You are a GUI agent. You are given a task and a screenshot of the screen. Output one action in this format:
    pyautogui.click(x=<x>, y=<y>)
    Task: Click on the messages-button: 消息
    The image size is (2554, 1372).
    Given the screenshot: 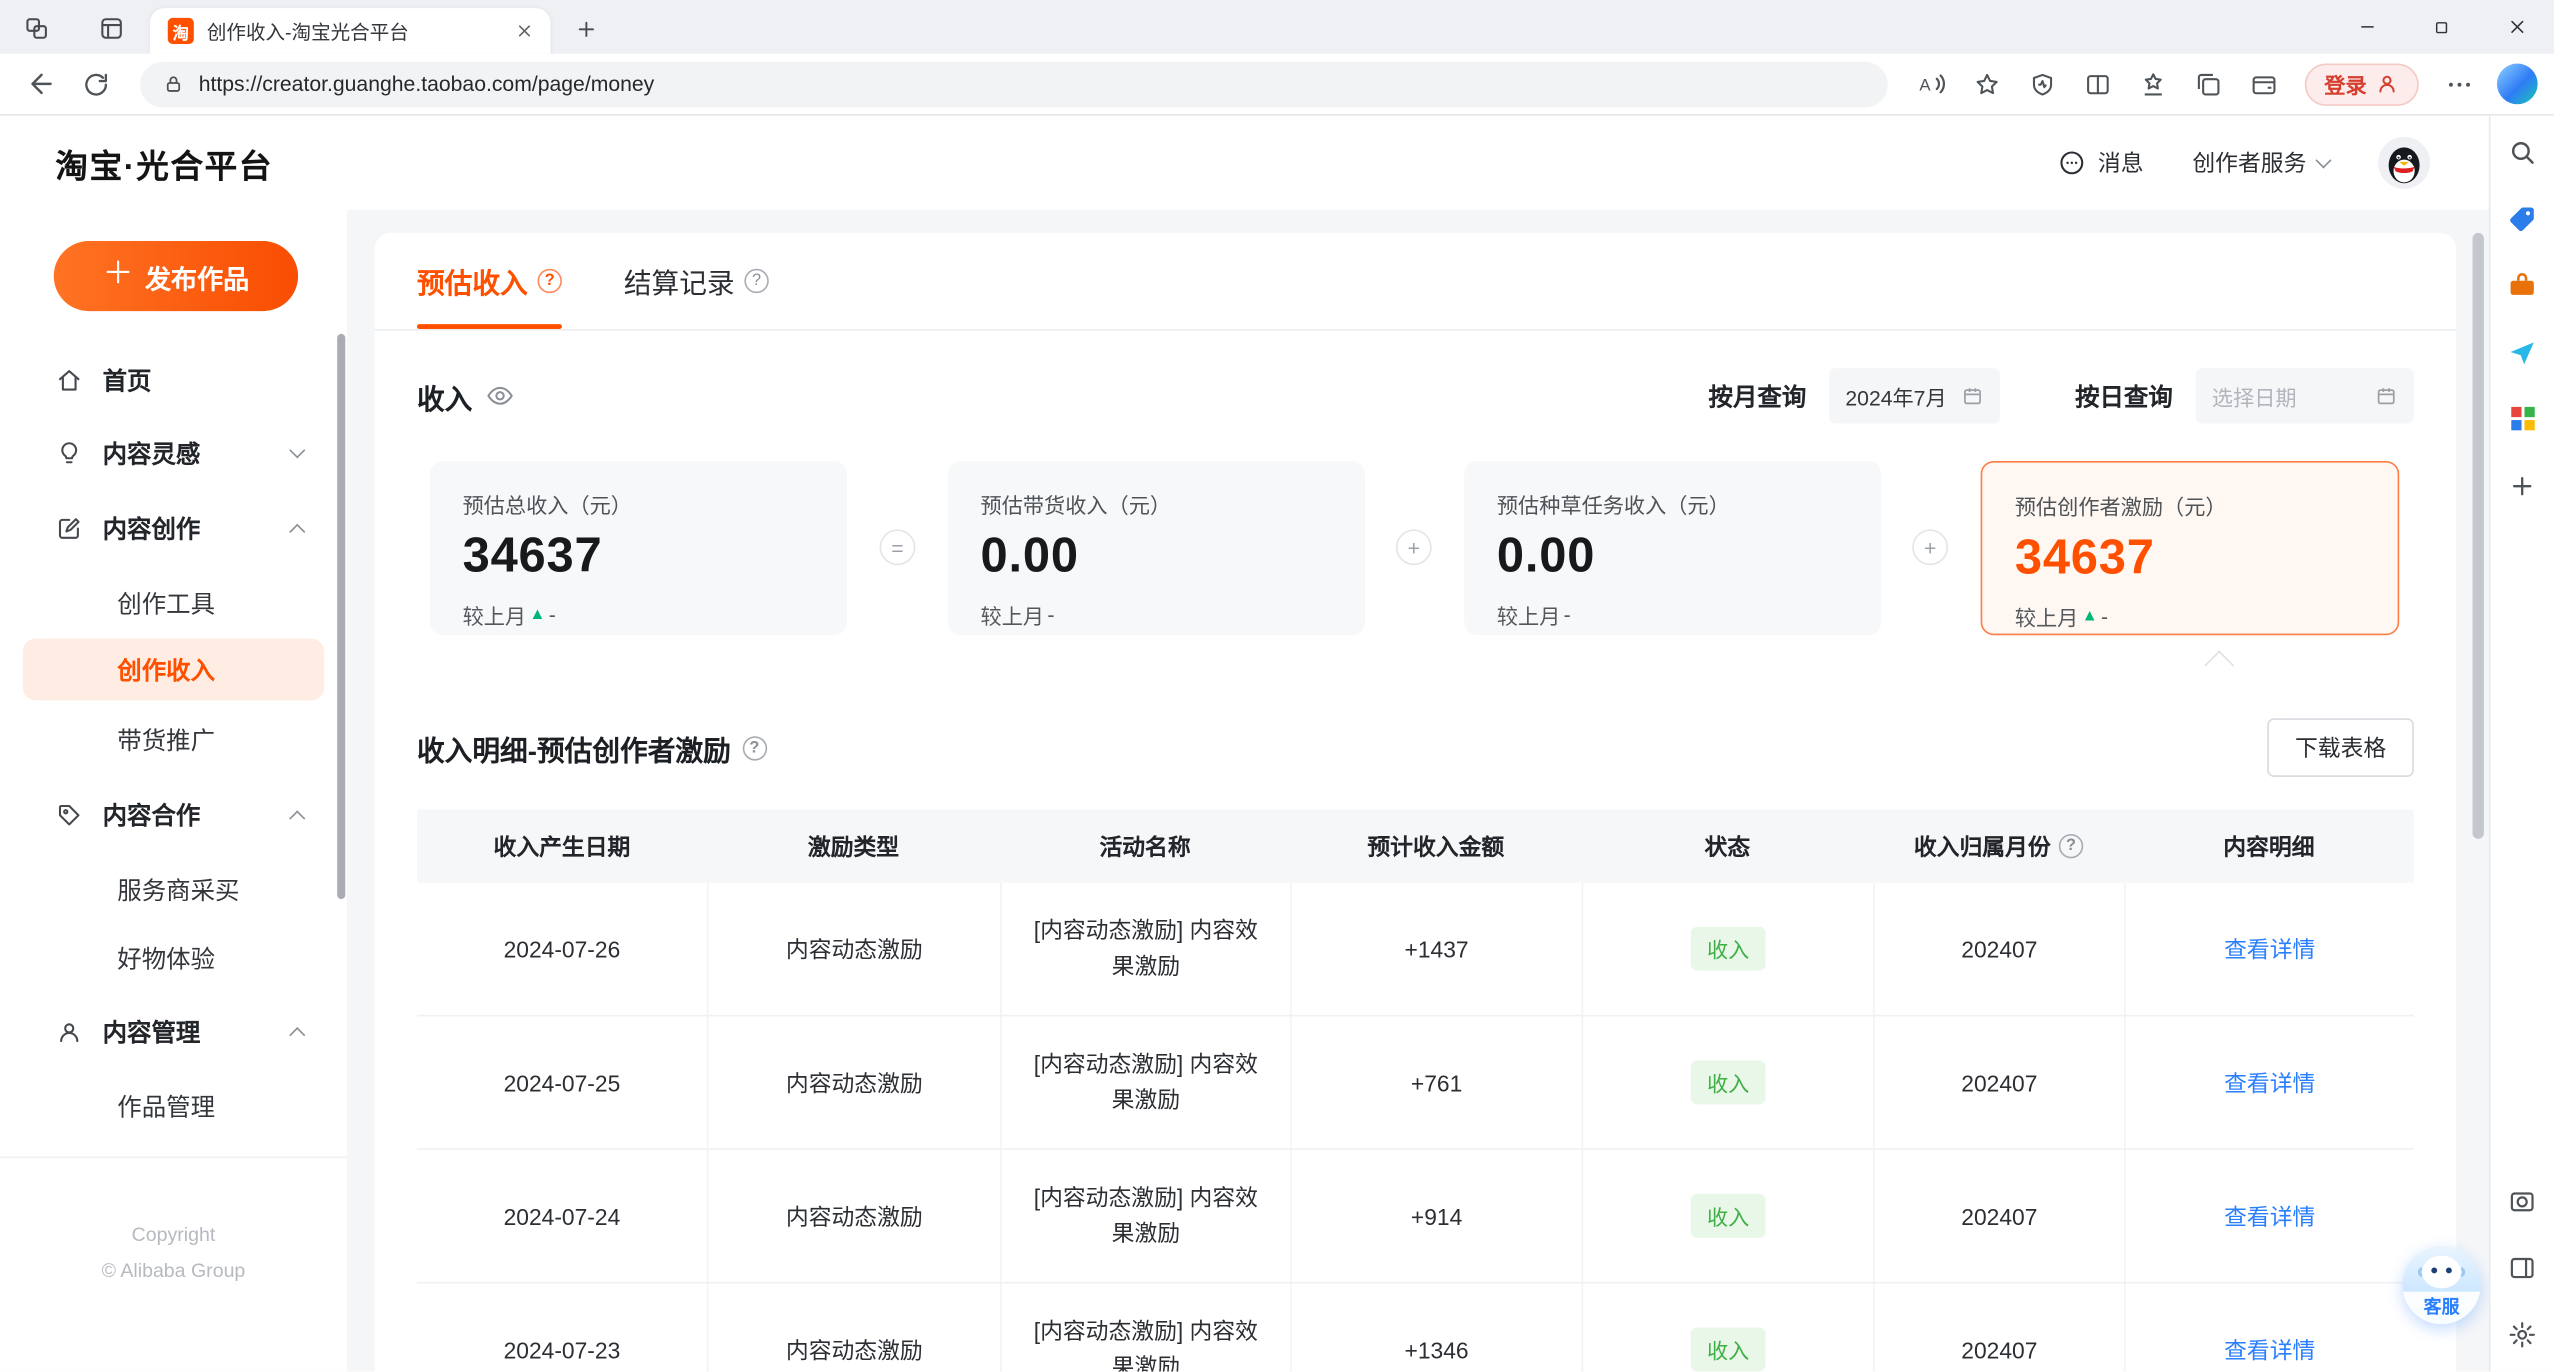 What is the action you would take?
    pyautogui.click(x=2100, y=163)
    